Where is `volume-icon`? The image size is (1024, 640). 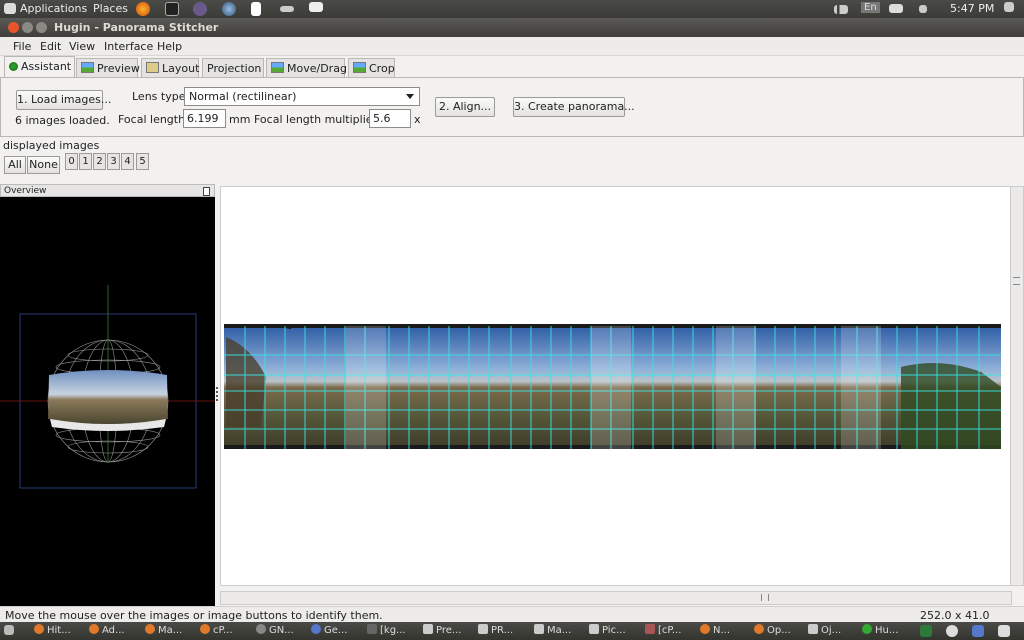
volume-icon is located at coordinates (923, 9).